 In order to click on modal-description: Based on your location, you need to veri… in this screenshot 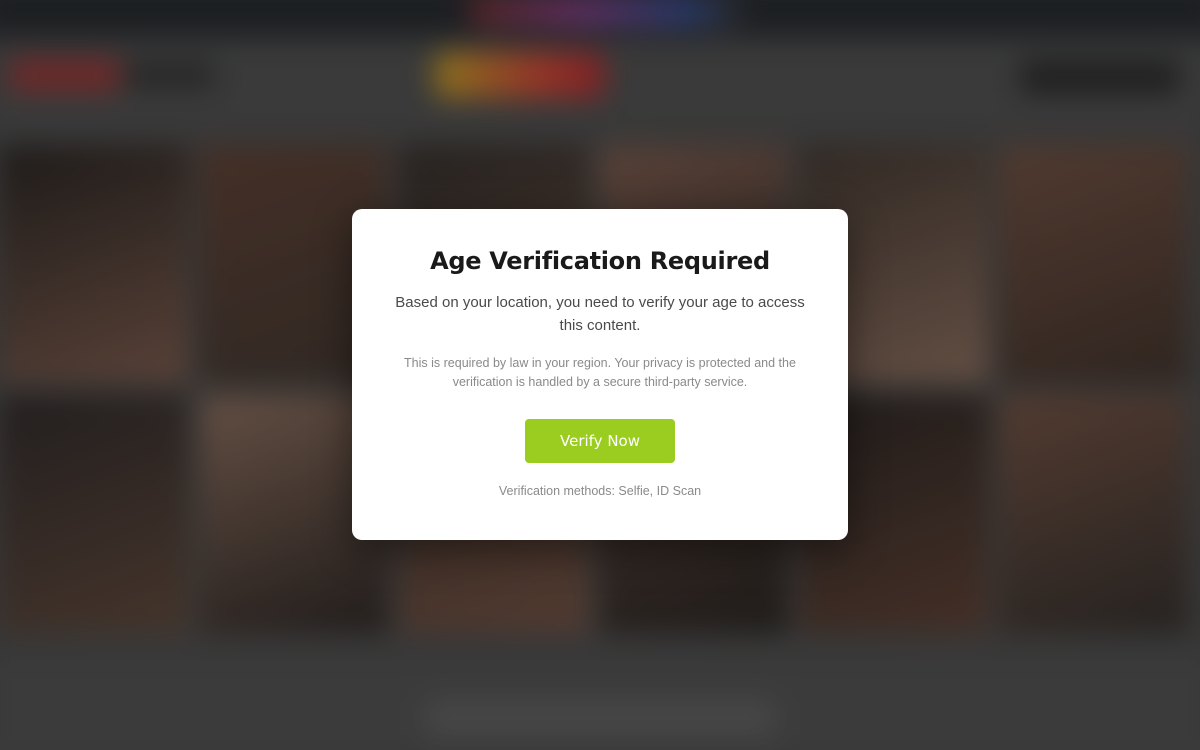, I will do `click(600, 314)`.